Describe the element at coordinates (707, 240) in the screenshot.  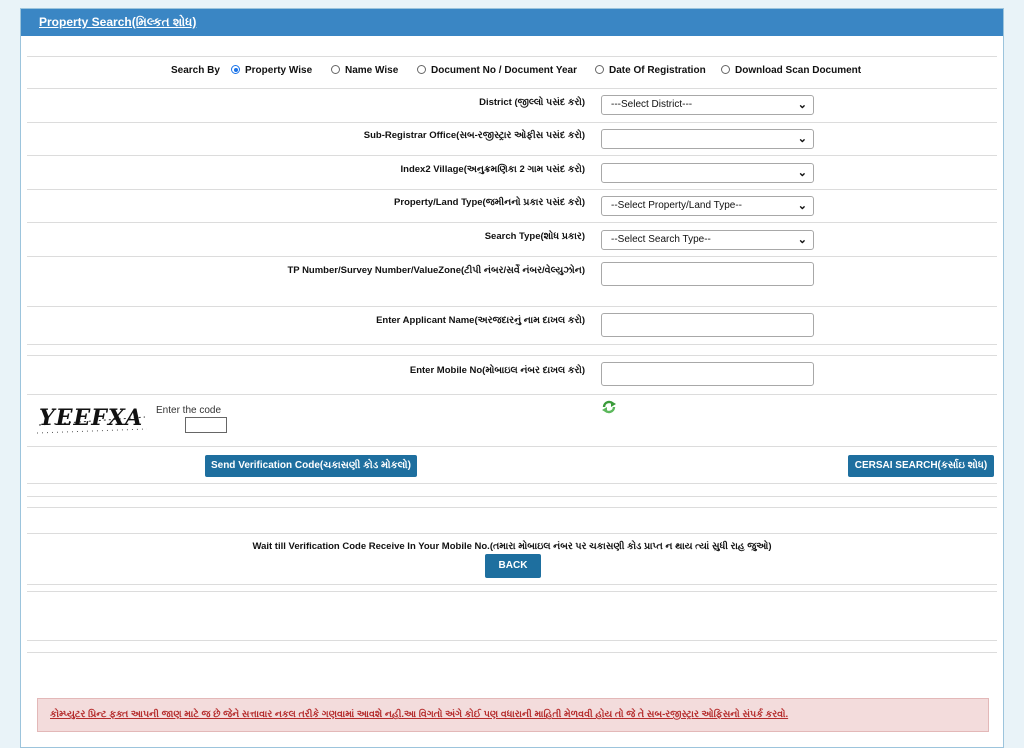
I see `search-type-select: --Select Search Type-- ⌄` at that location.